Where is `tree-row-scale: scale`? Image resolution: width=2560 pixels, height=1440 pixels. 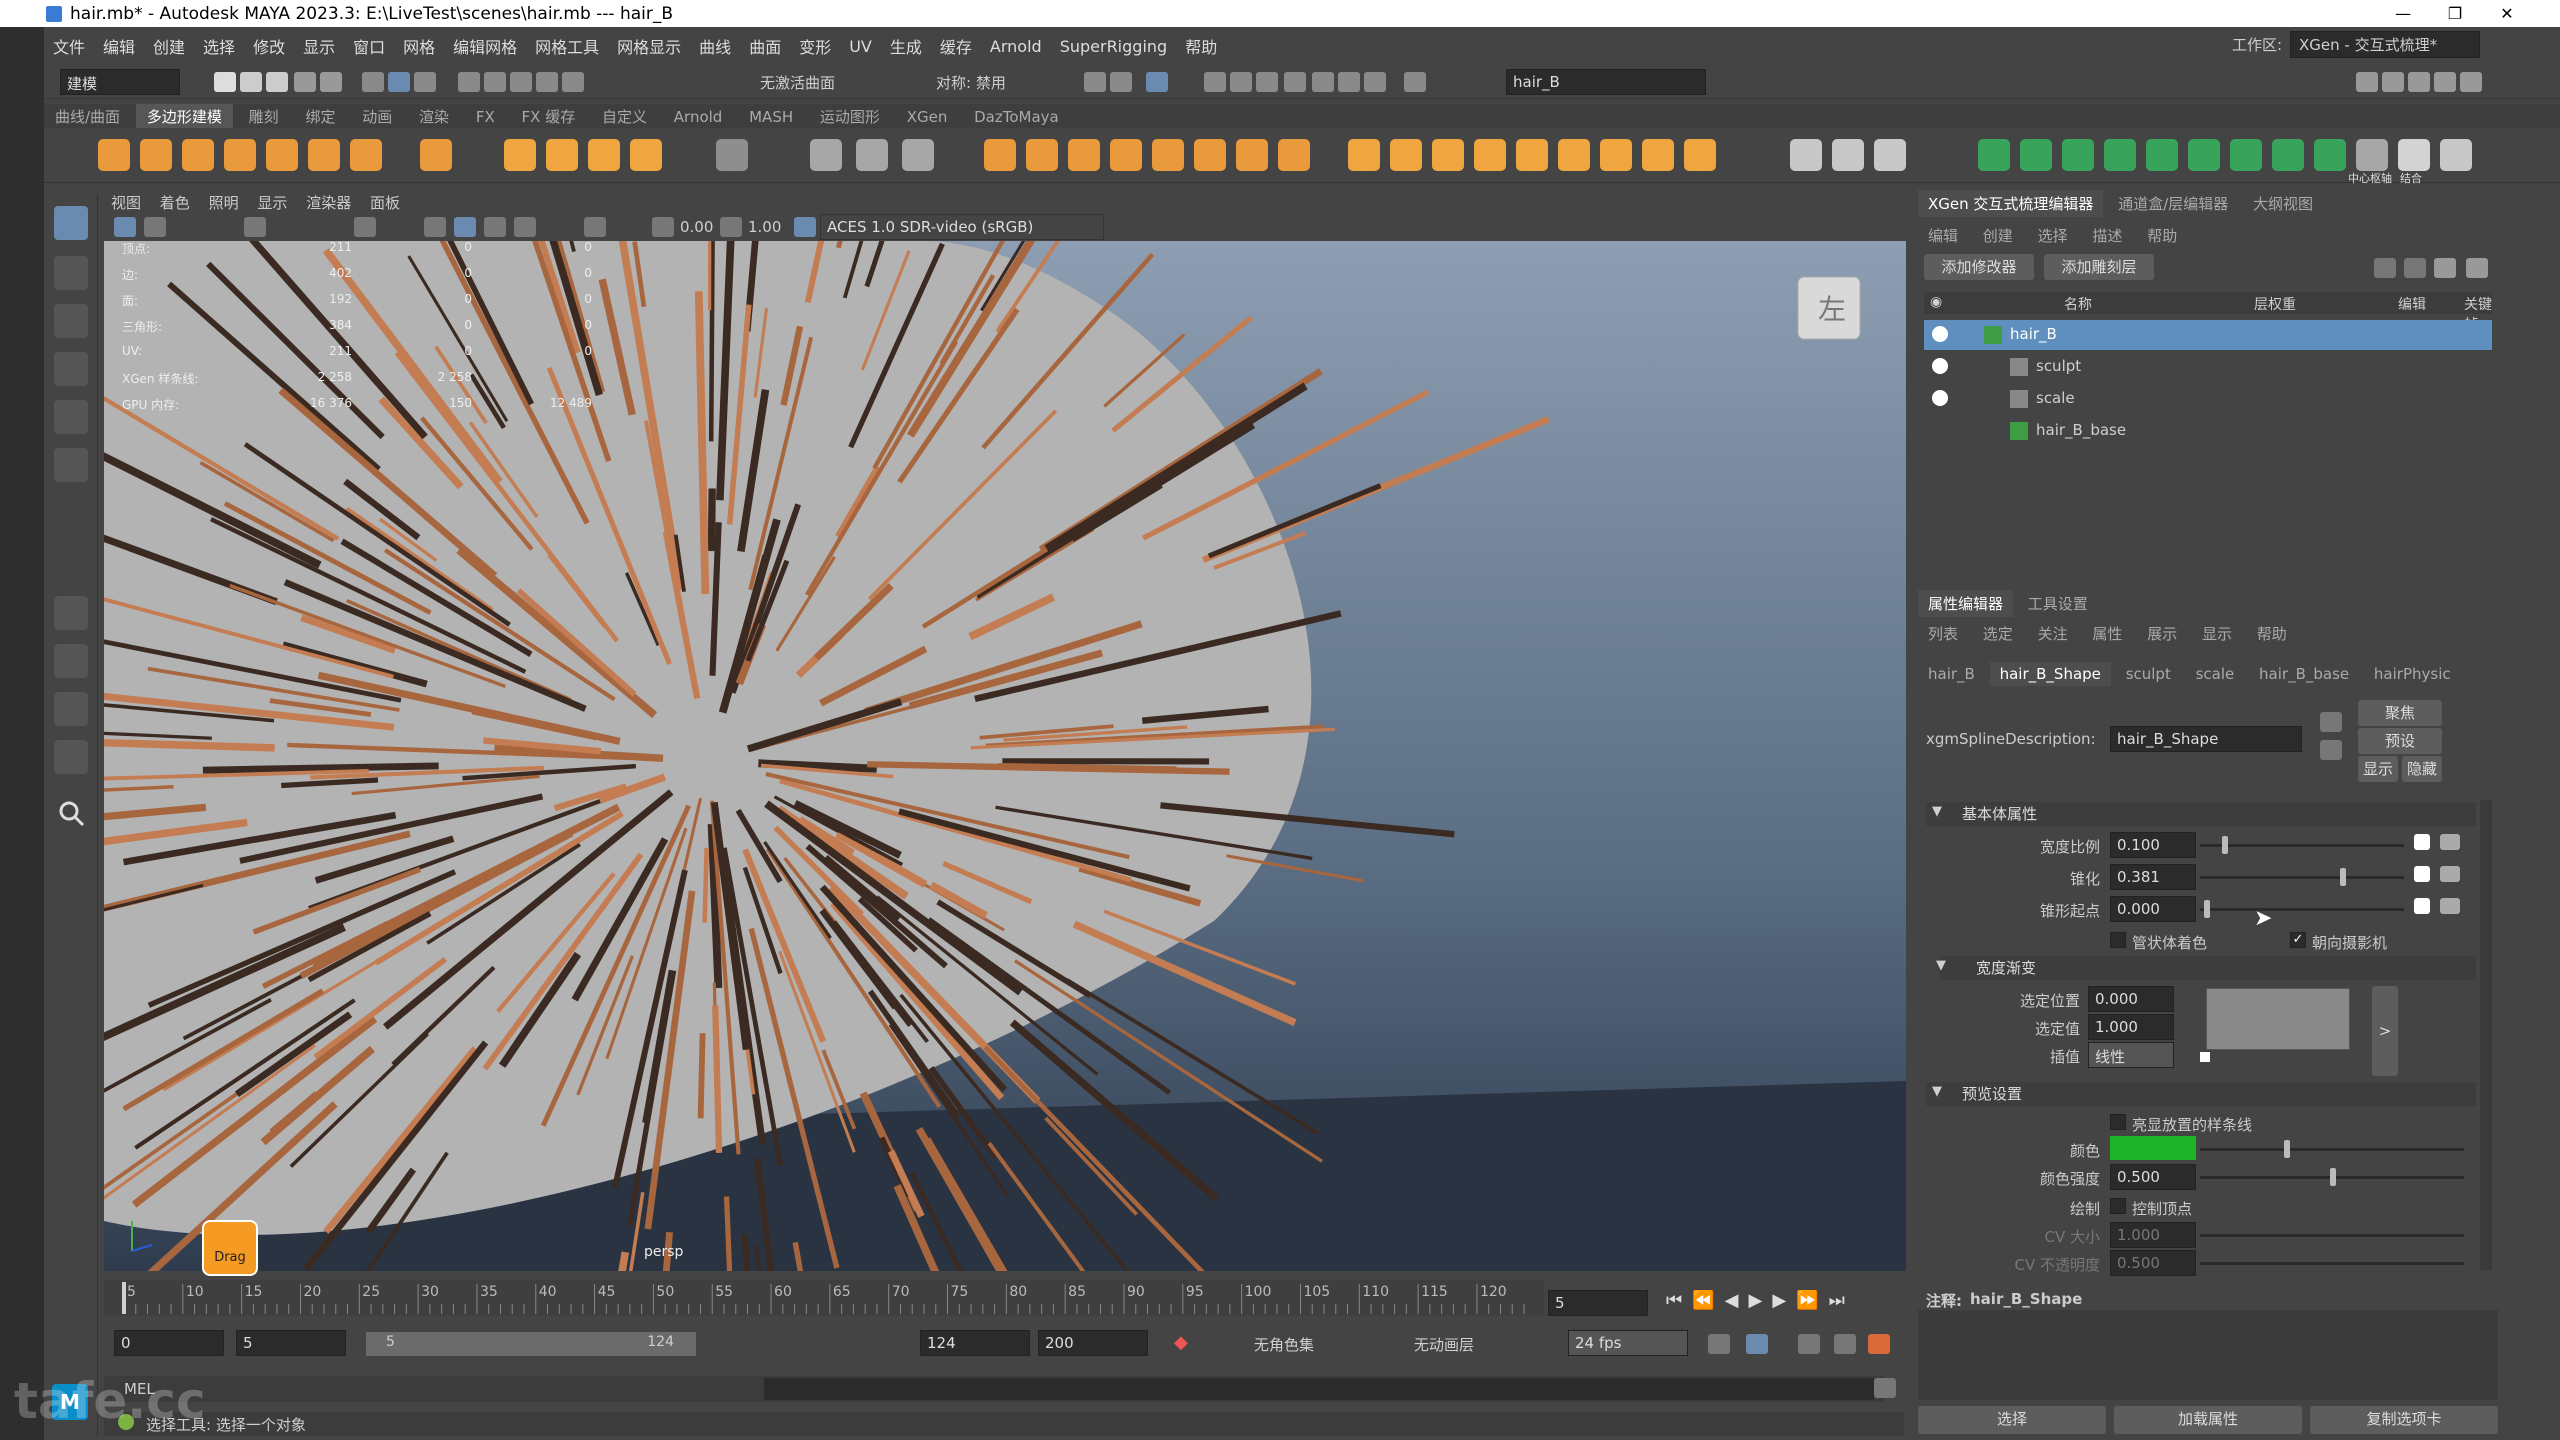 tree-row-scale: scale is located at coordinates (2208, 399).